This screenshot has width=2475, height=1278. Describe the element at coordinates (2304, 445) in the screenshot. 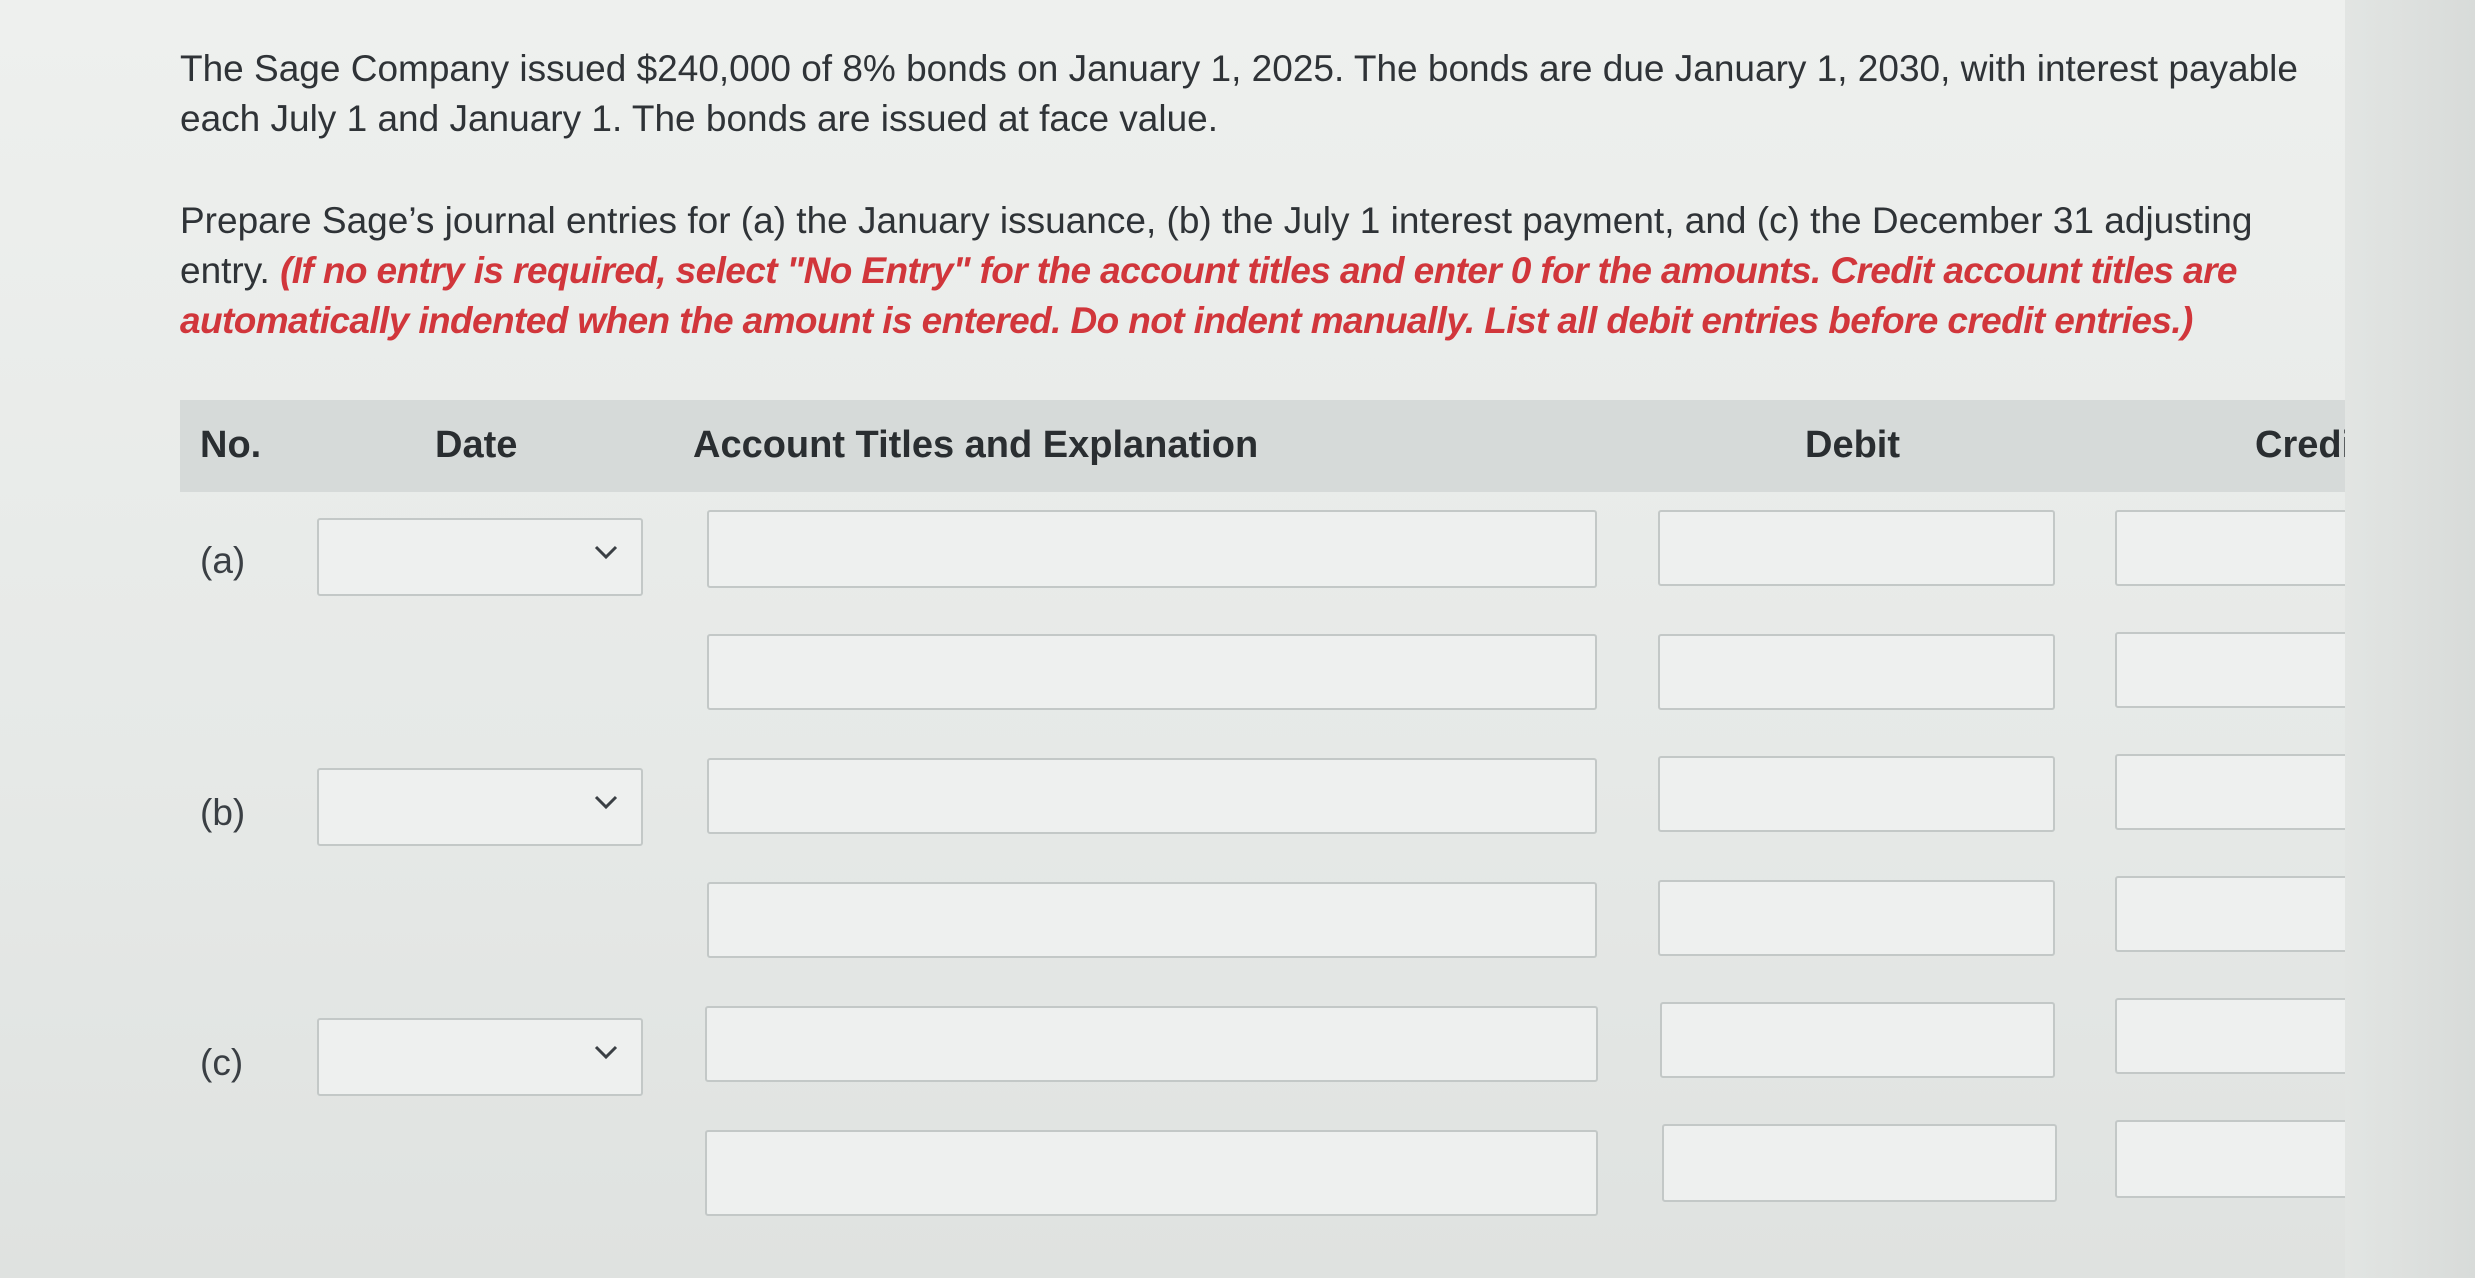

I see `header-credit: Credi` at that location.